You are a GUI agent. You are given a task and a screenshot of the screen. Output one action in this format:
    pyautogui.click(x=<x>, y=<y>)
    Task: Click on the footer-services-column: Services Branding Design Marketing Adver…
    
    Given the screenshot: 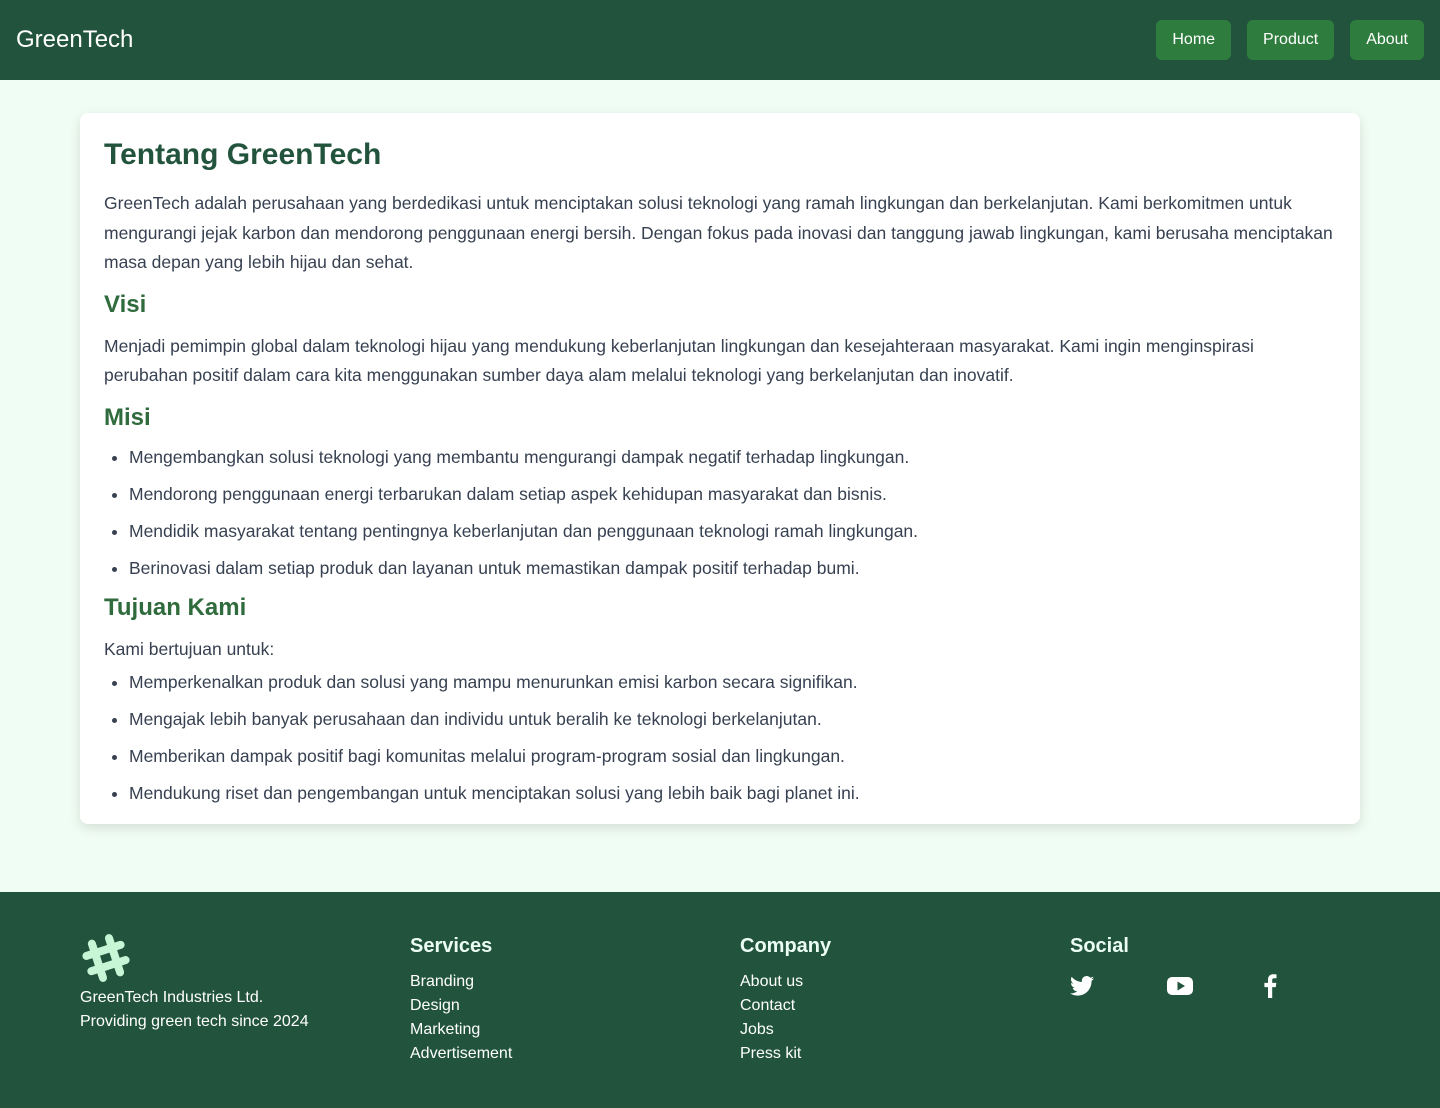 What is the action you would take?
    pyautogui.click(x=575, y=1020)
    